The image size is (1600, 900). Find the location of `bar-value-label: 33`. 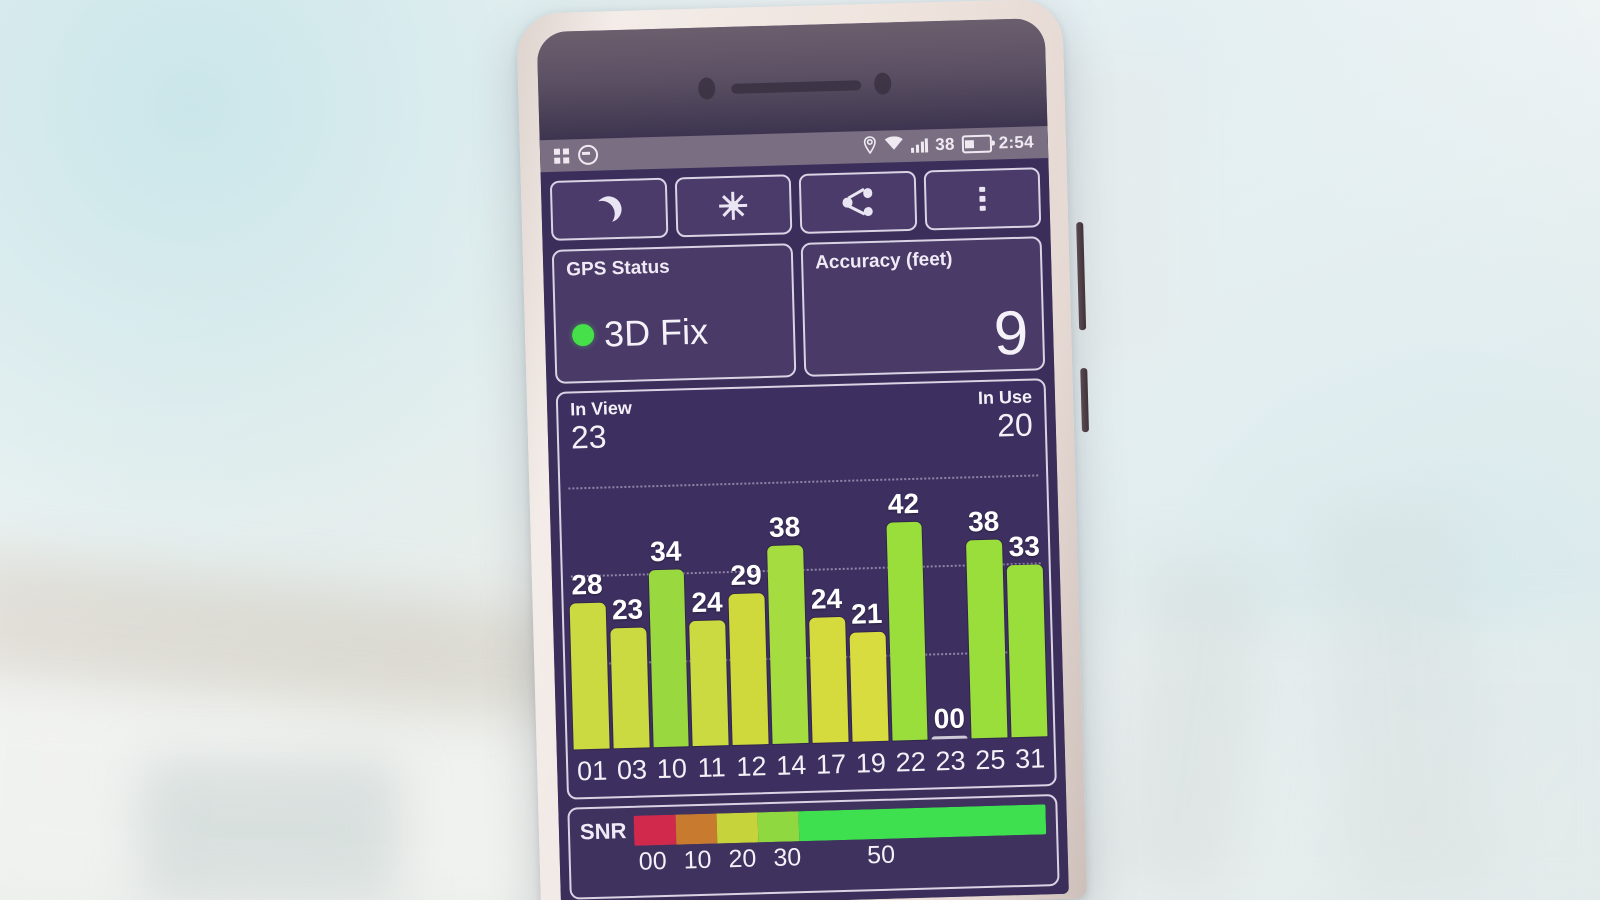

bar-value-label: 33 is located at coordinates (1024, 546).